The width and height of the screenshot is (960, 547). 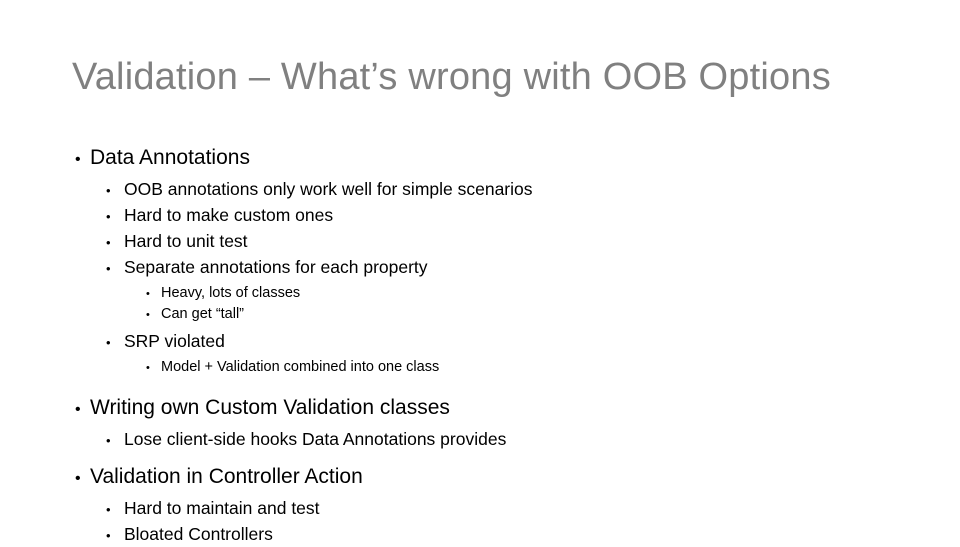 What do you see at coordinates (270, 407) in the screenshot?
I see `list-item-label: Writing own Custom Validation classes` at bounding box center [270, 407].